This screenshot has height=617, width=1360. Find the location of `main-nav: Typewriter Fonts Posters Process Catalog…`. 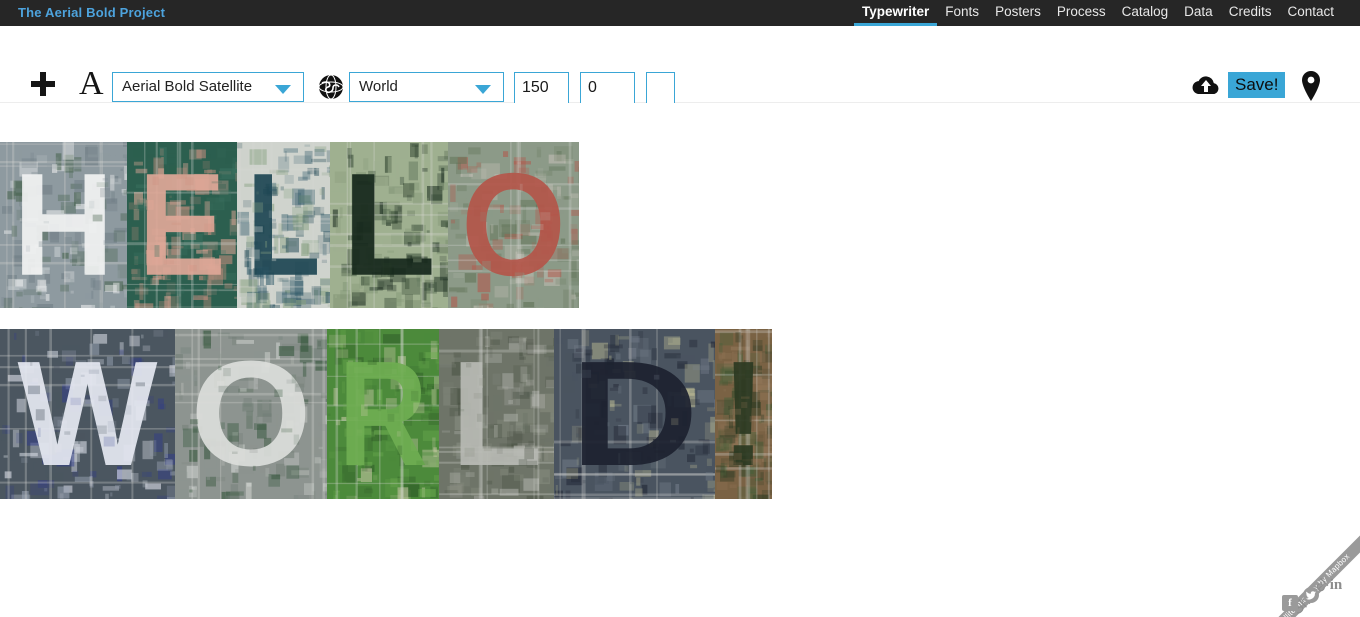

main-nav: Typewriter Fonts Posters Process Catalog… is located at coordinates (1107, 13).